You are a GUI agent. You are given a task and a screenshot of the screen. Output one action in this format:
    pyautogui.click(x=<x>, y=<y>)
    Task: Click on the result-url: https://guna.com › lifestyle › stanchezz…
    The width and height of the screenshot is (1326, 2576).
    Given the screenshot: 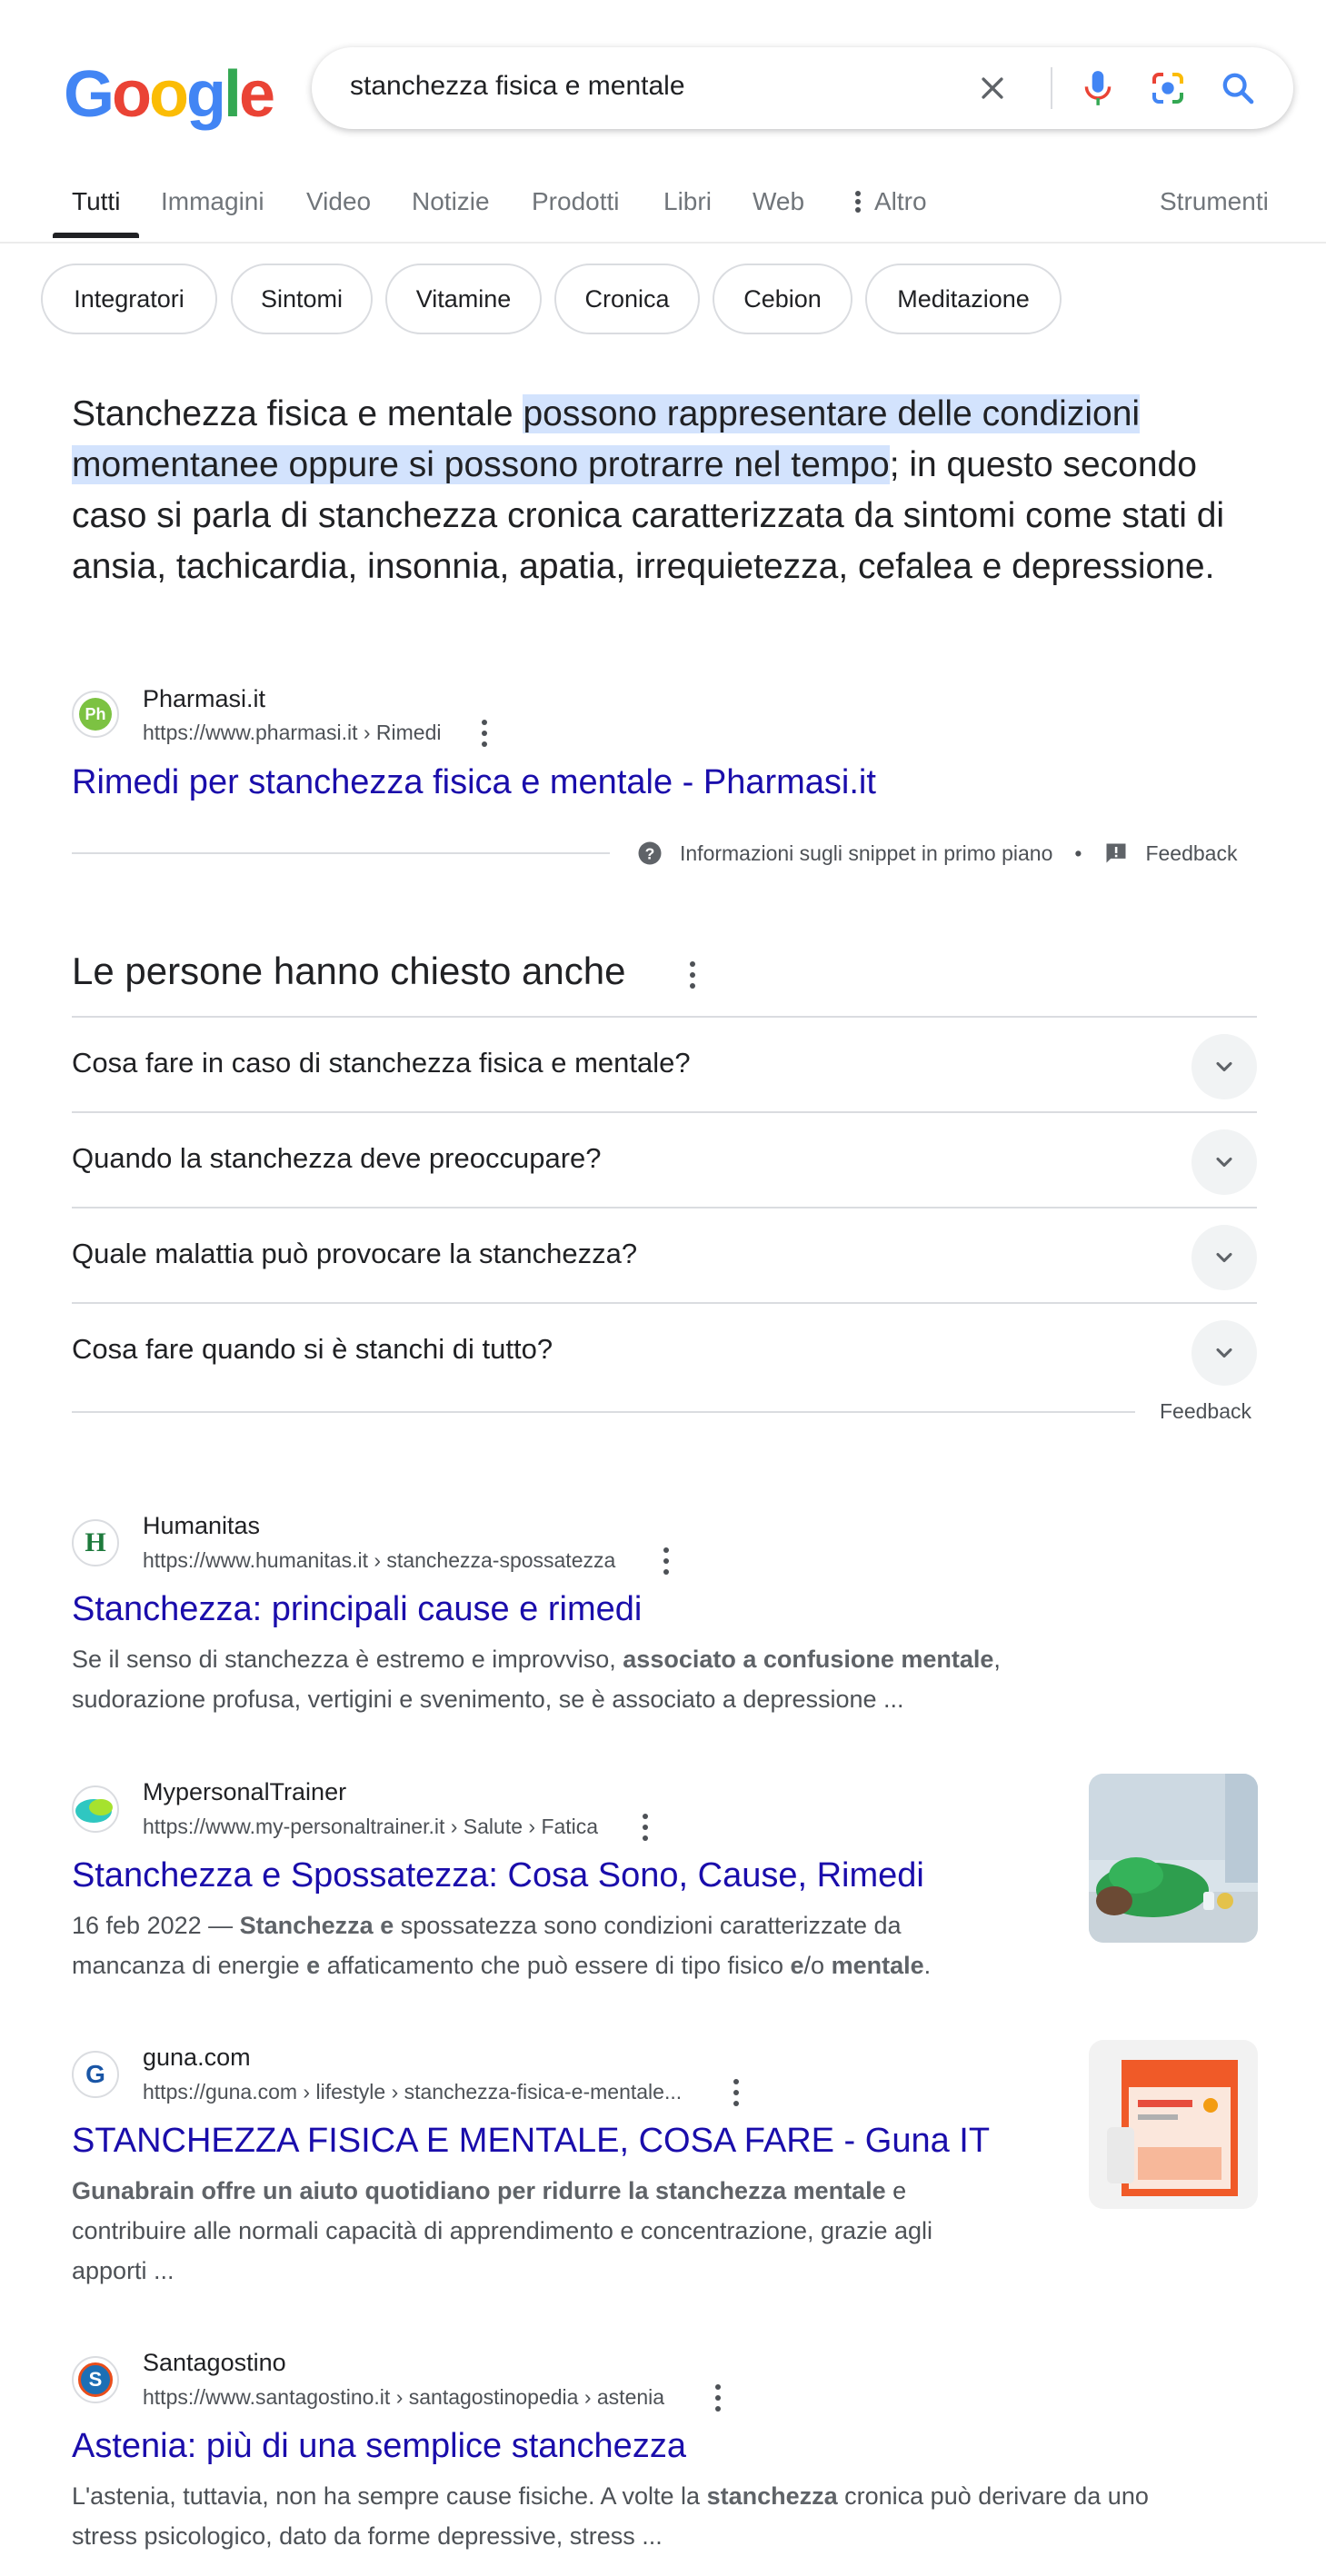 What is the action you would take?
    pyautogui.click(x=413, y=2092)
    